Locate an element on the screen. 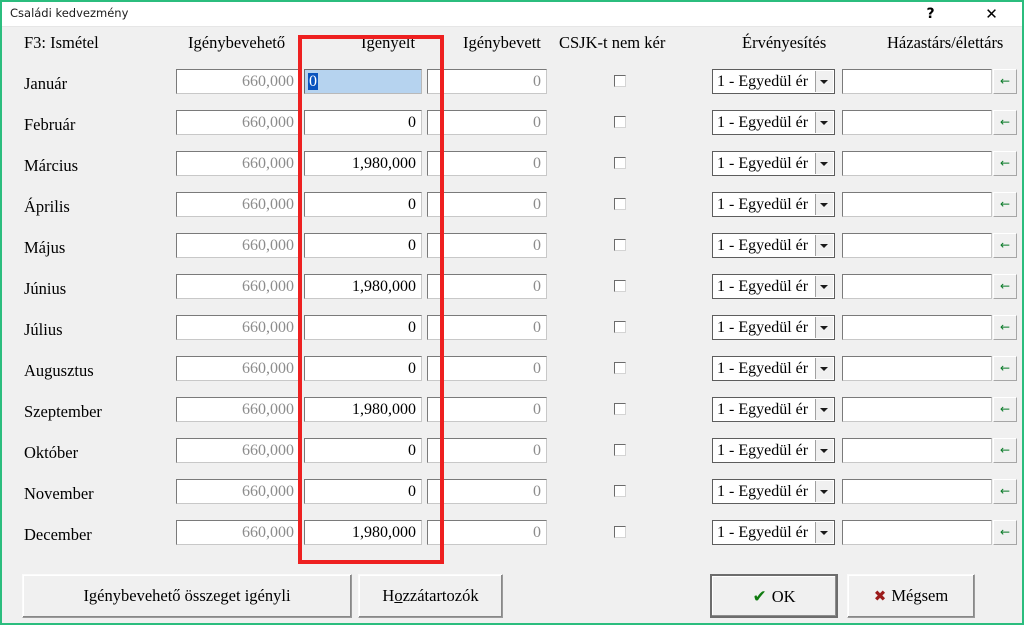  ok-button: ✔ OK is located at coordinates (774, 596).